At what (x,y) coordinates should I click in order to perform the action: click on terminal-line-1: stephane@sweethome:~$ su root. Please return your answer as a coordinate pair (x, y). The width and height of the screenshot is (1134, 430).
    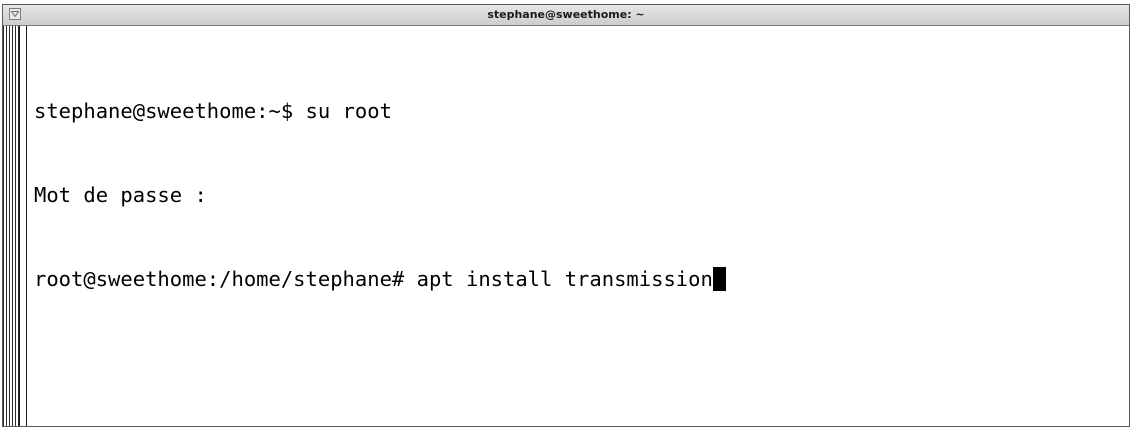
    Looking at the image, I should click on (213, 111).